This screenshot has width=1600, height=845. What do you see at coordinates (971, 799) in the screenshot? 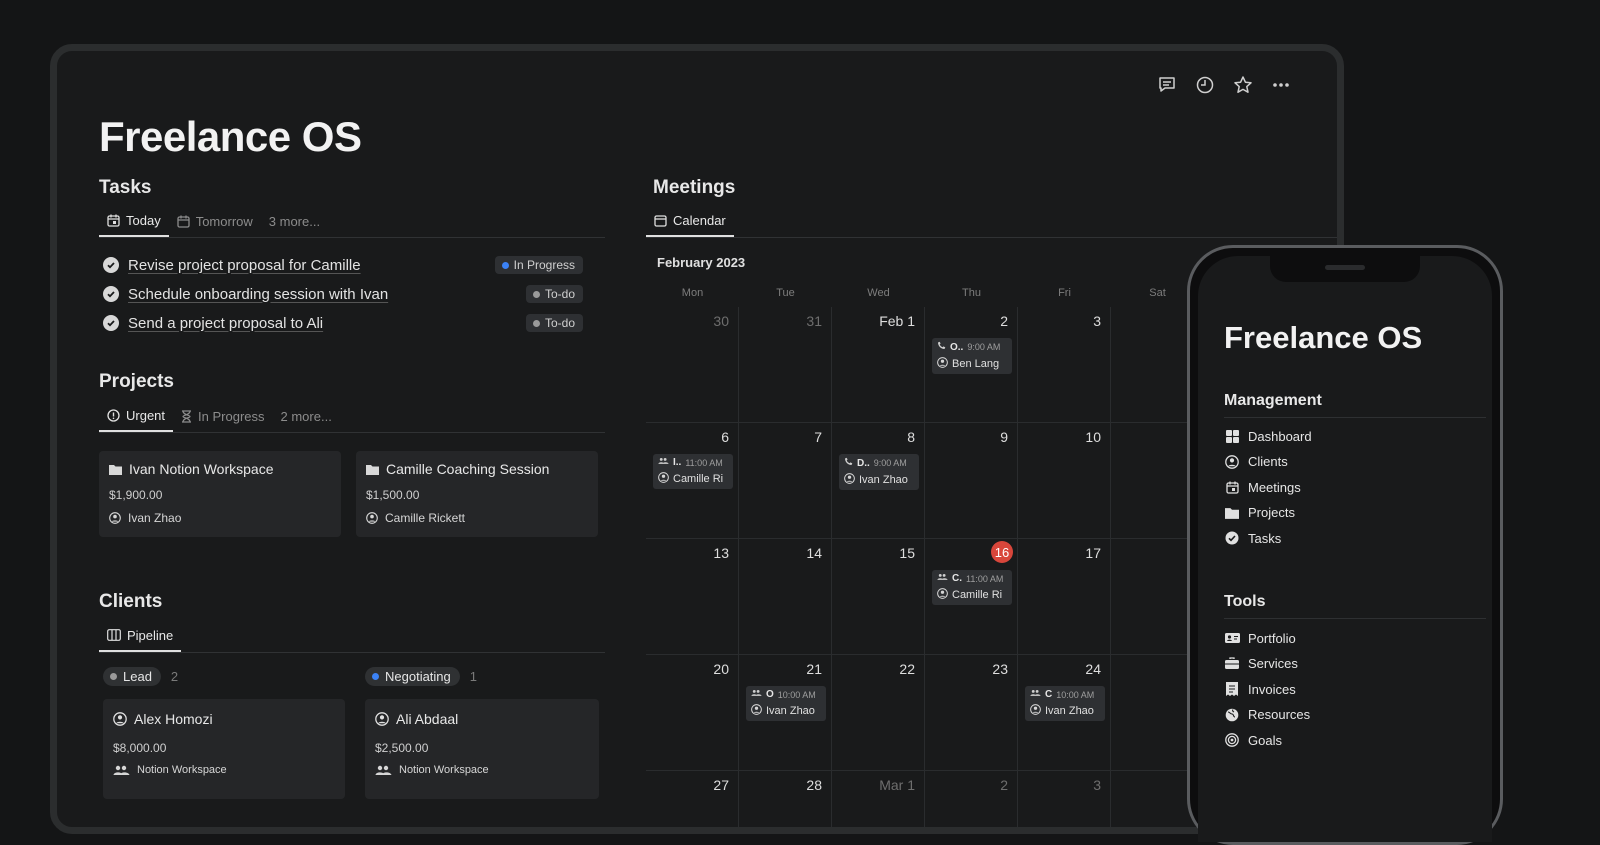
I see `calendar-day-cell: 2` at bounding box center [971, 799].